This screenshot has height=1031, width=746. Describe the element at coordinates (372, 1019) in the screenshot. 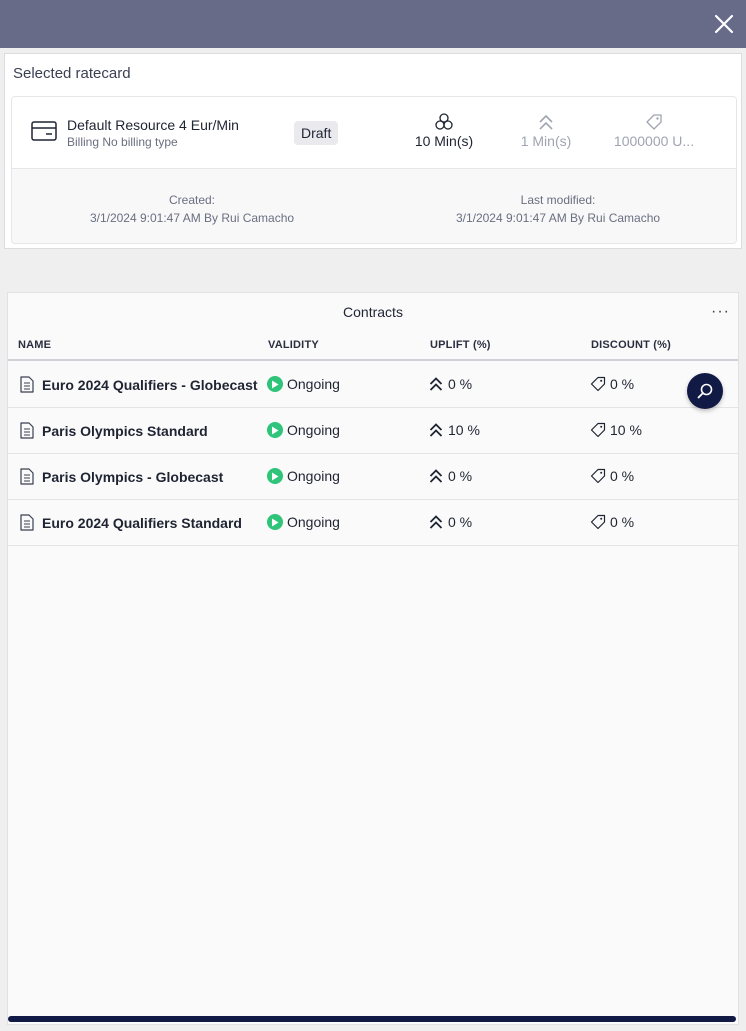

I see `horizontal-scrollbar` at that location.